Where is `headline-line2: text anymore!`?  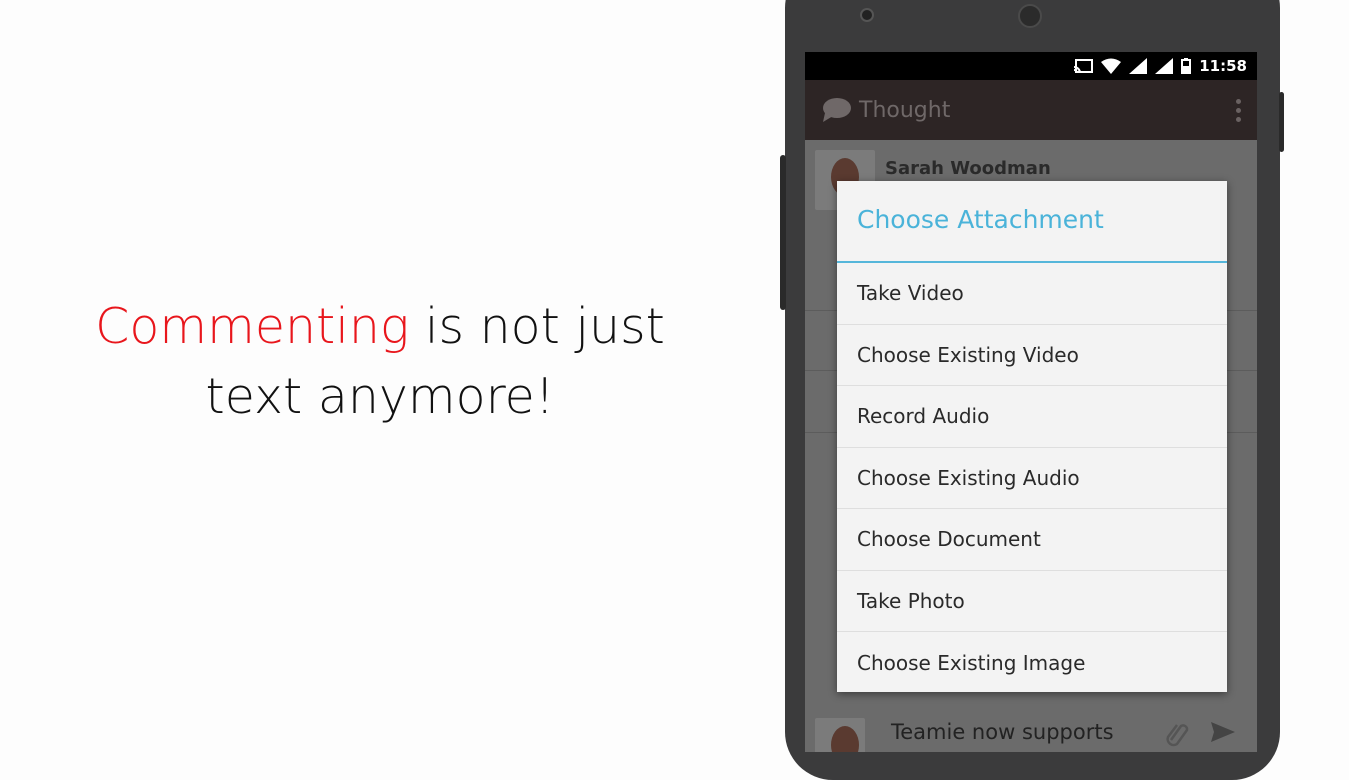 headline-line2: text anymore! is located at coordinates (380, 396).